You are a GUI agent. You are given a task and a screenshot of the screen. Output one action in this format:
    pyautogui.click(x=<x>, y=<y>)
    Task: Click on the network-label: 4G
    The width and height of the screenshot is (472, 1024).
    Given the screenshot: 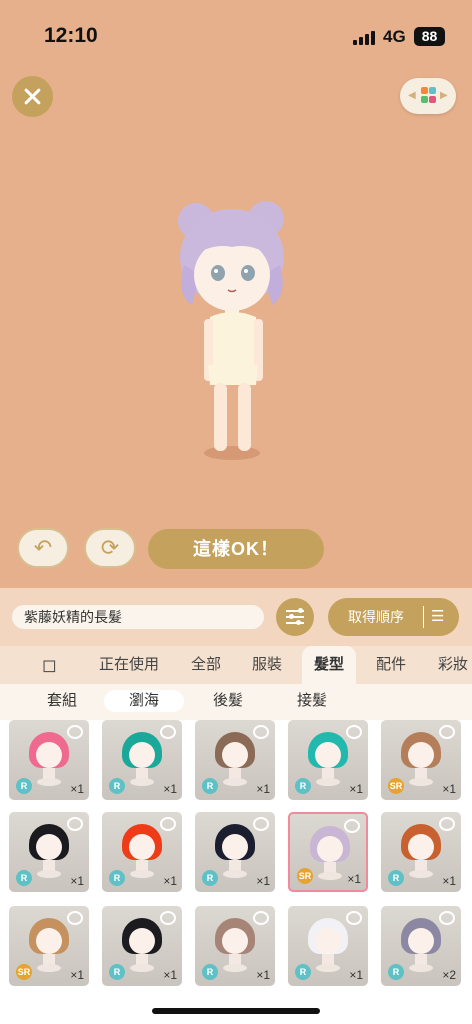 What is the action you would take?
    pyautogui.click(x=394, y=36)
    